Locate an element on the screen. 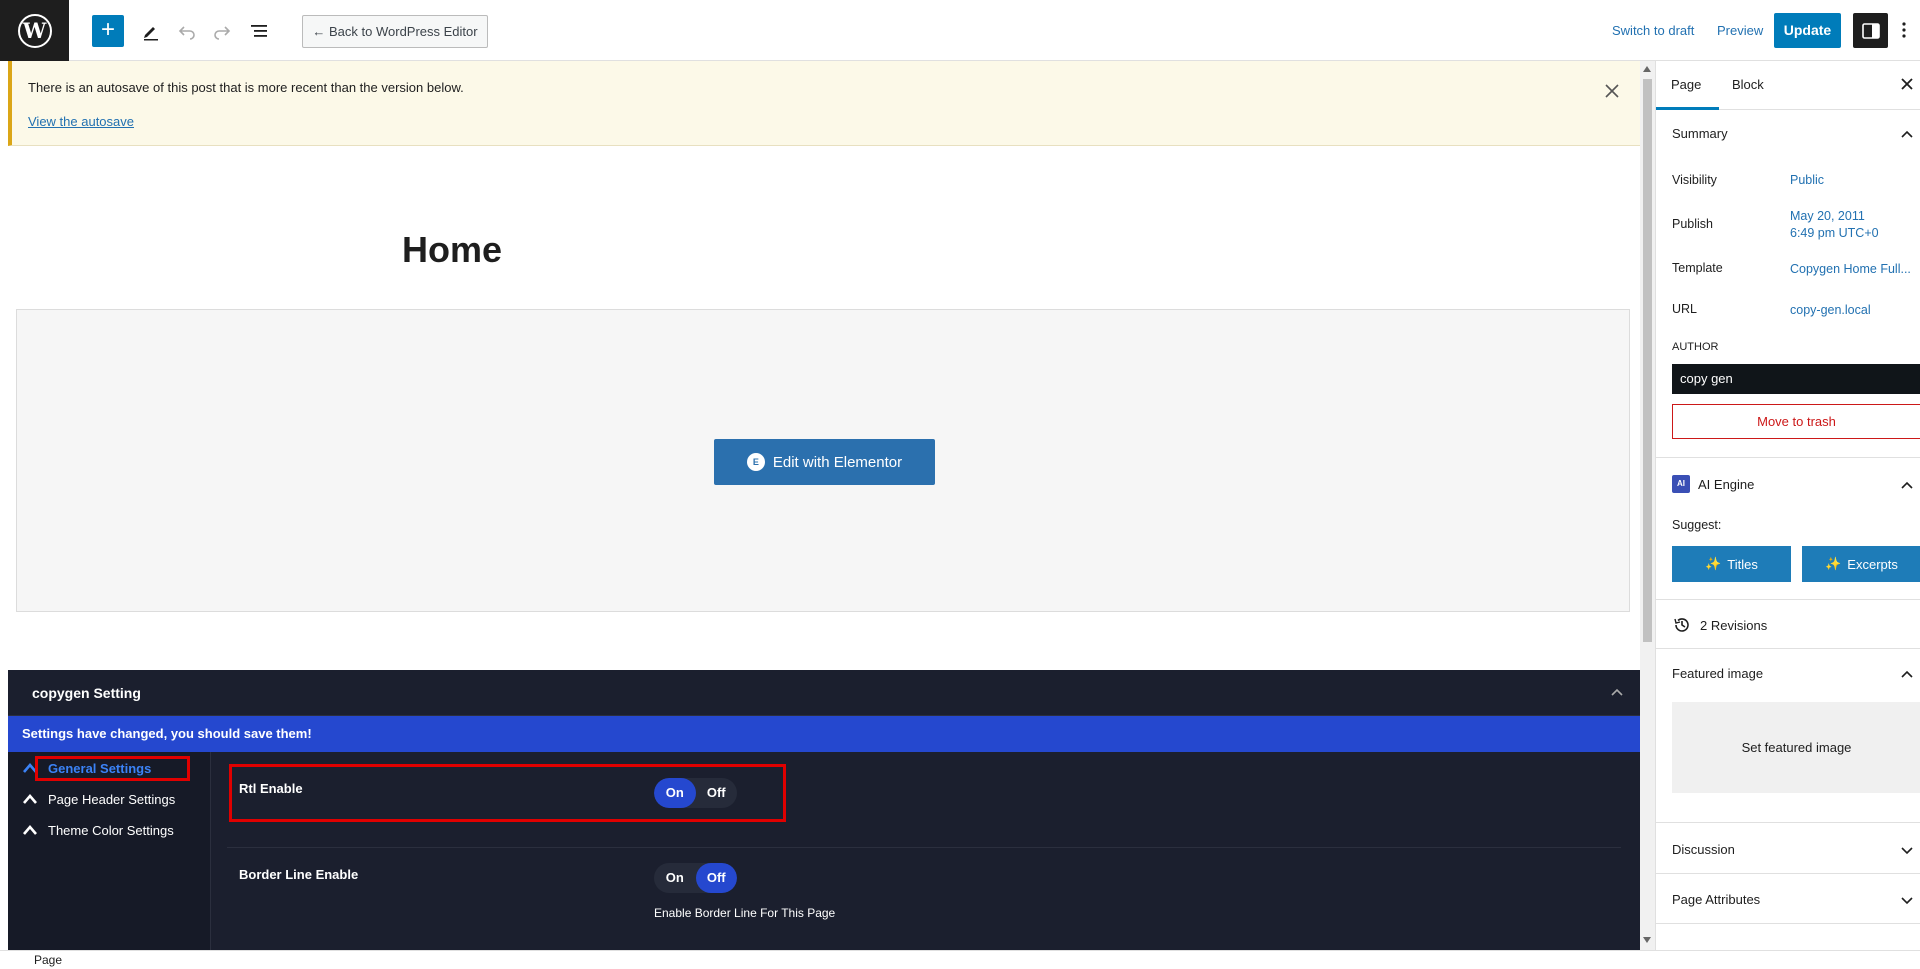 The width and height of the screenshot is (1920, 969). border-toggle-off: Off is located at coordinates (716, 878).